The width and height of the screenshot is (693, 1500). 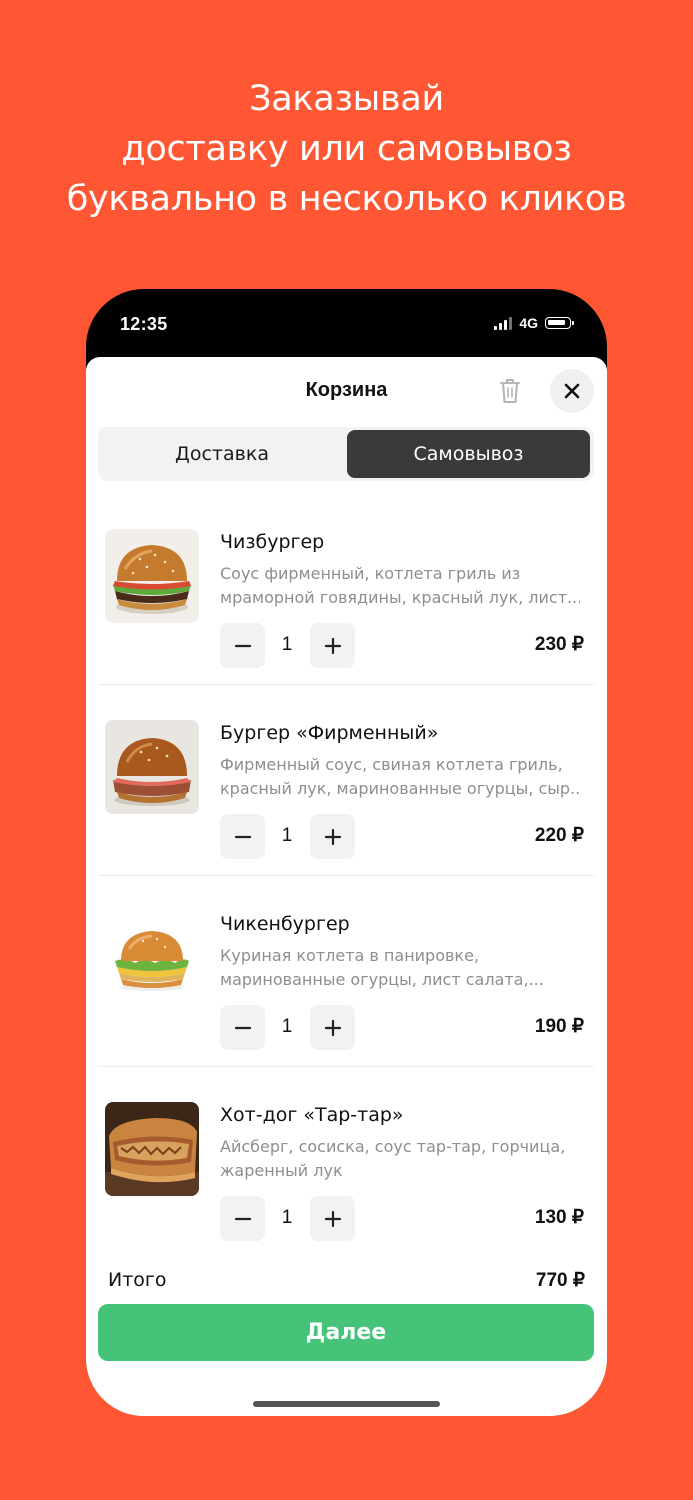 What do you see at coordinates (510, 391) in the screenshot?
I see `trash-icon` at bounding box center [510, 391].